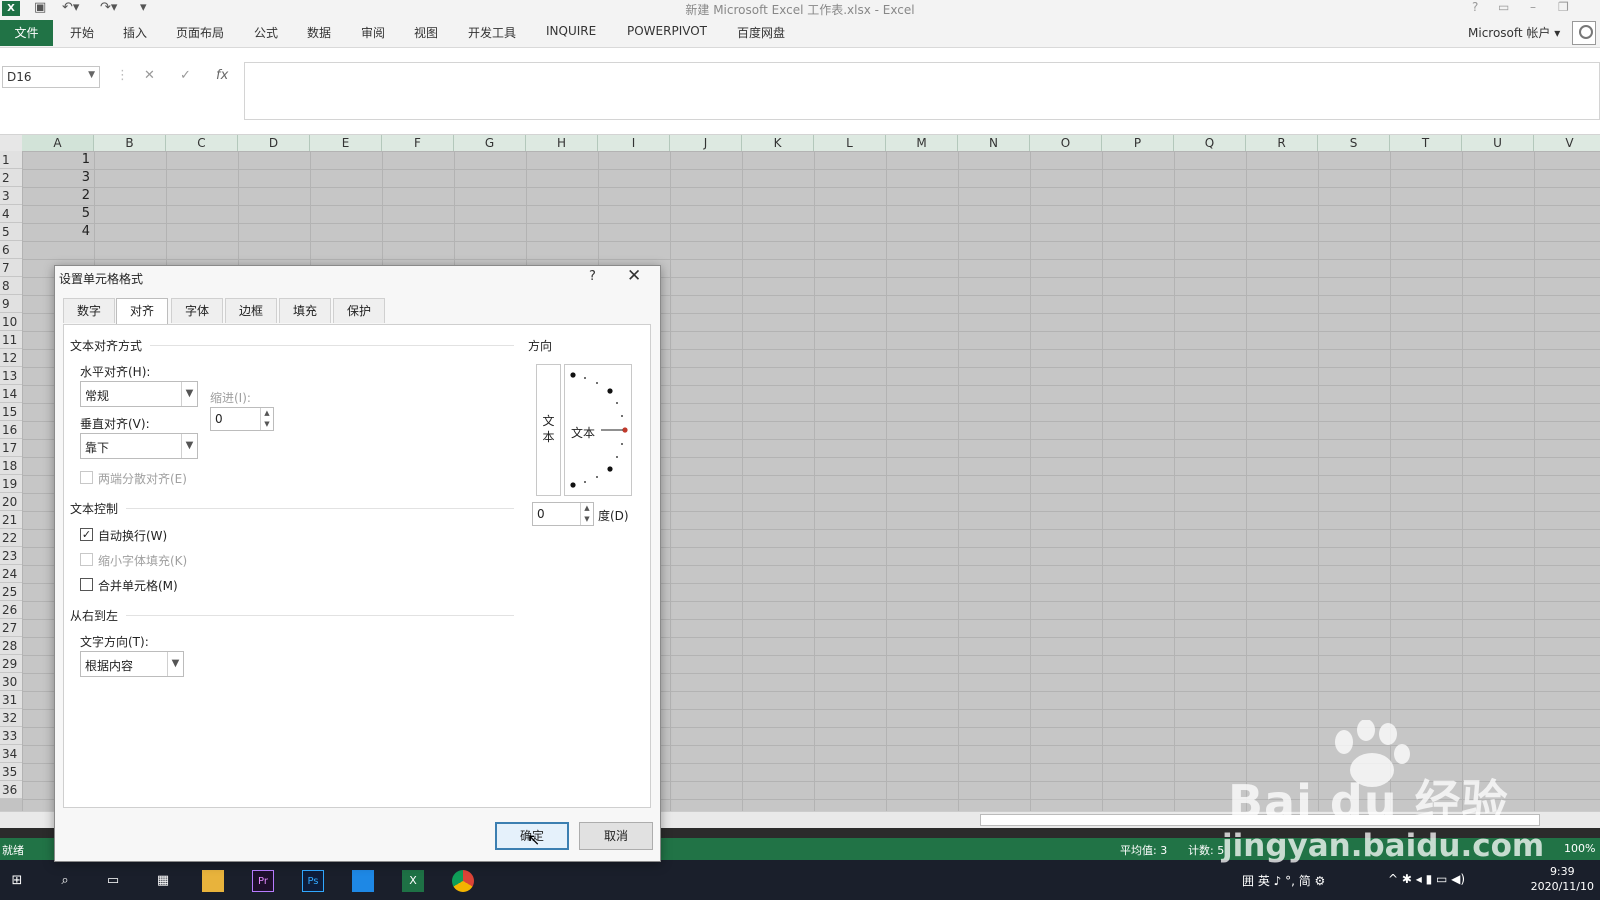  What do you see at coordinates (11, 556) in the screenshot?
I see `row-header: 23` at bounding box center [11, 556].